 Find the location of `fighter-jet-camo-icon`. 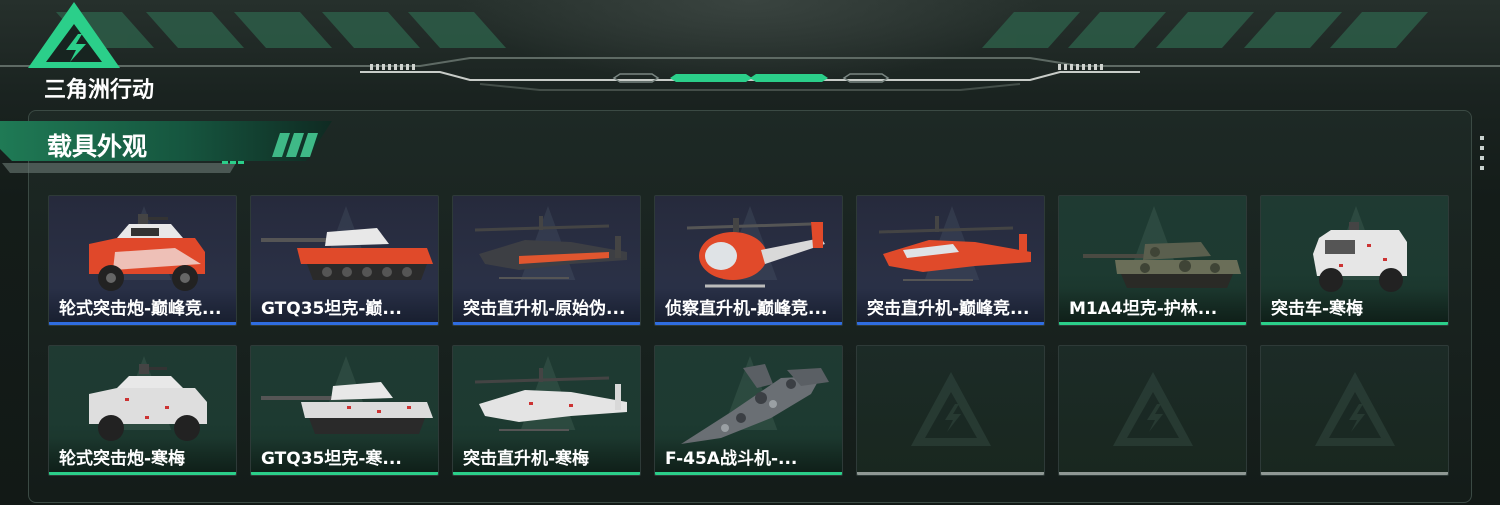

fighter-jet-camo-icon is located at coordinates (755, 404).